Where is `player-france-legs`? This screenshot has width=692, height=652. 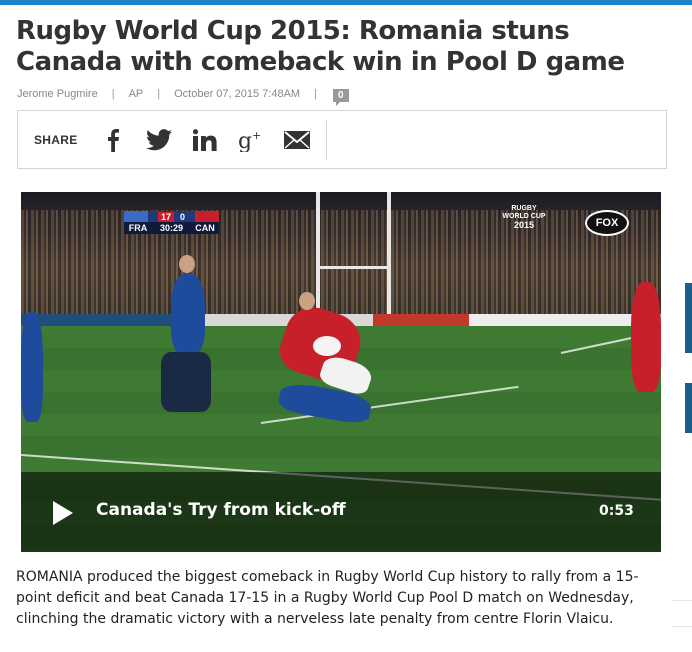 player-france-legs is located at coordinates (186, 382).